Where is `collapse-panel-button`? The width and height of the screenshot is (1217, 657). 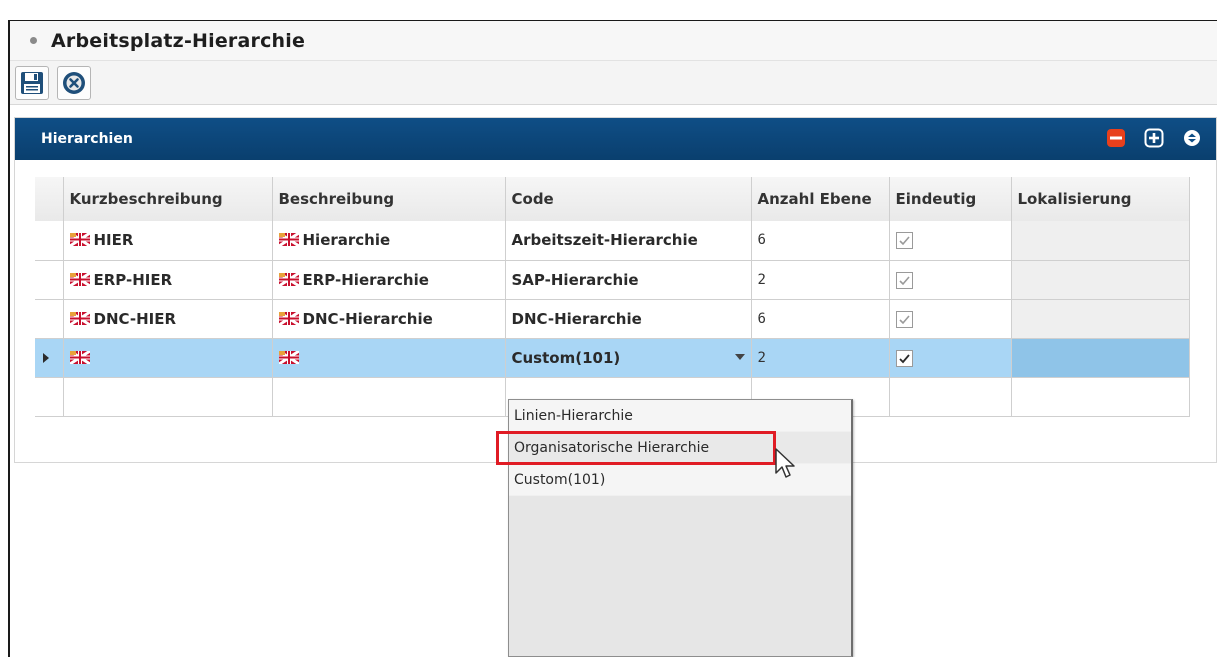 collapse-panel-button is located at coordinates (1192, 138).